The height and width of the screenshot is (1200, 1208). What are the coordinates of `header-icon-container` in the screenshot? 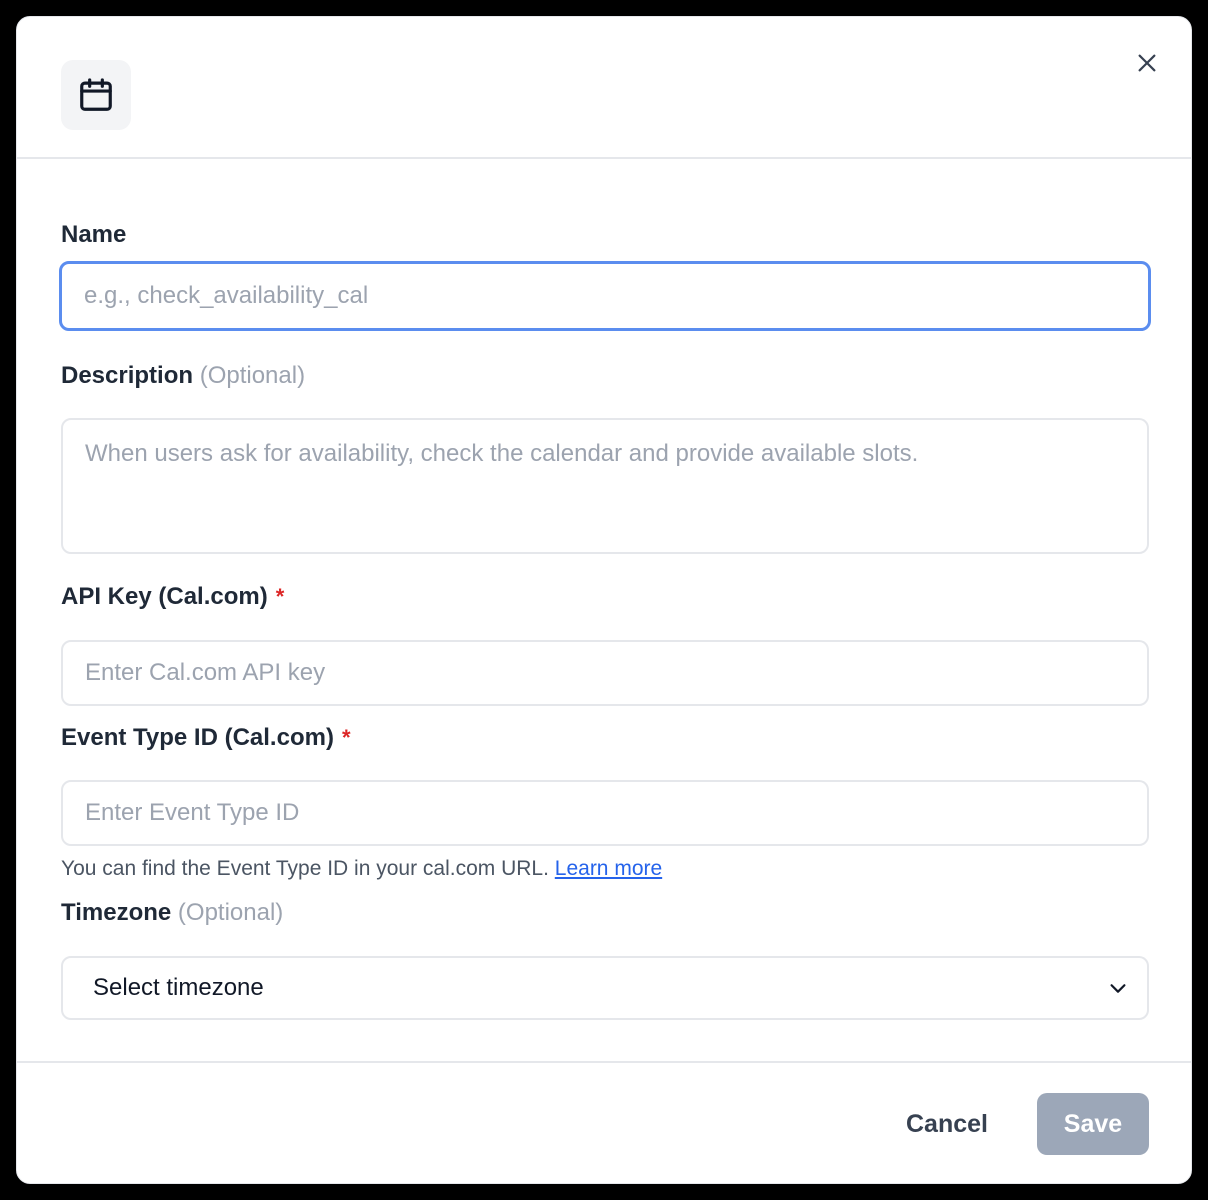 It's located at (96, 95).